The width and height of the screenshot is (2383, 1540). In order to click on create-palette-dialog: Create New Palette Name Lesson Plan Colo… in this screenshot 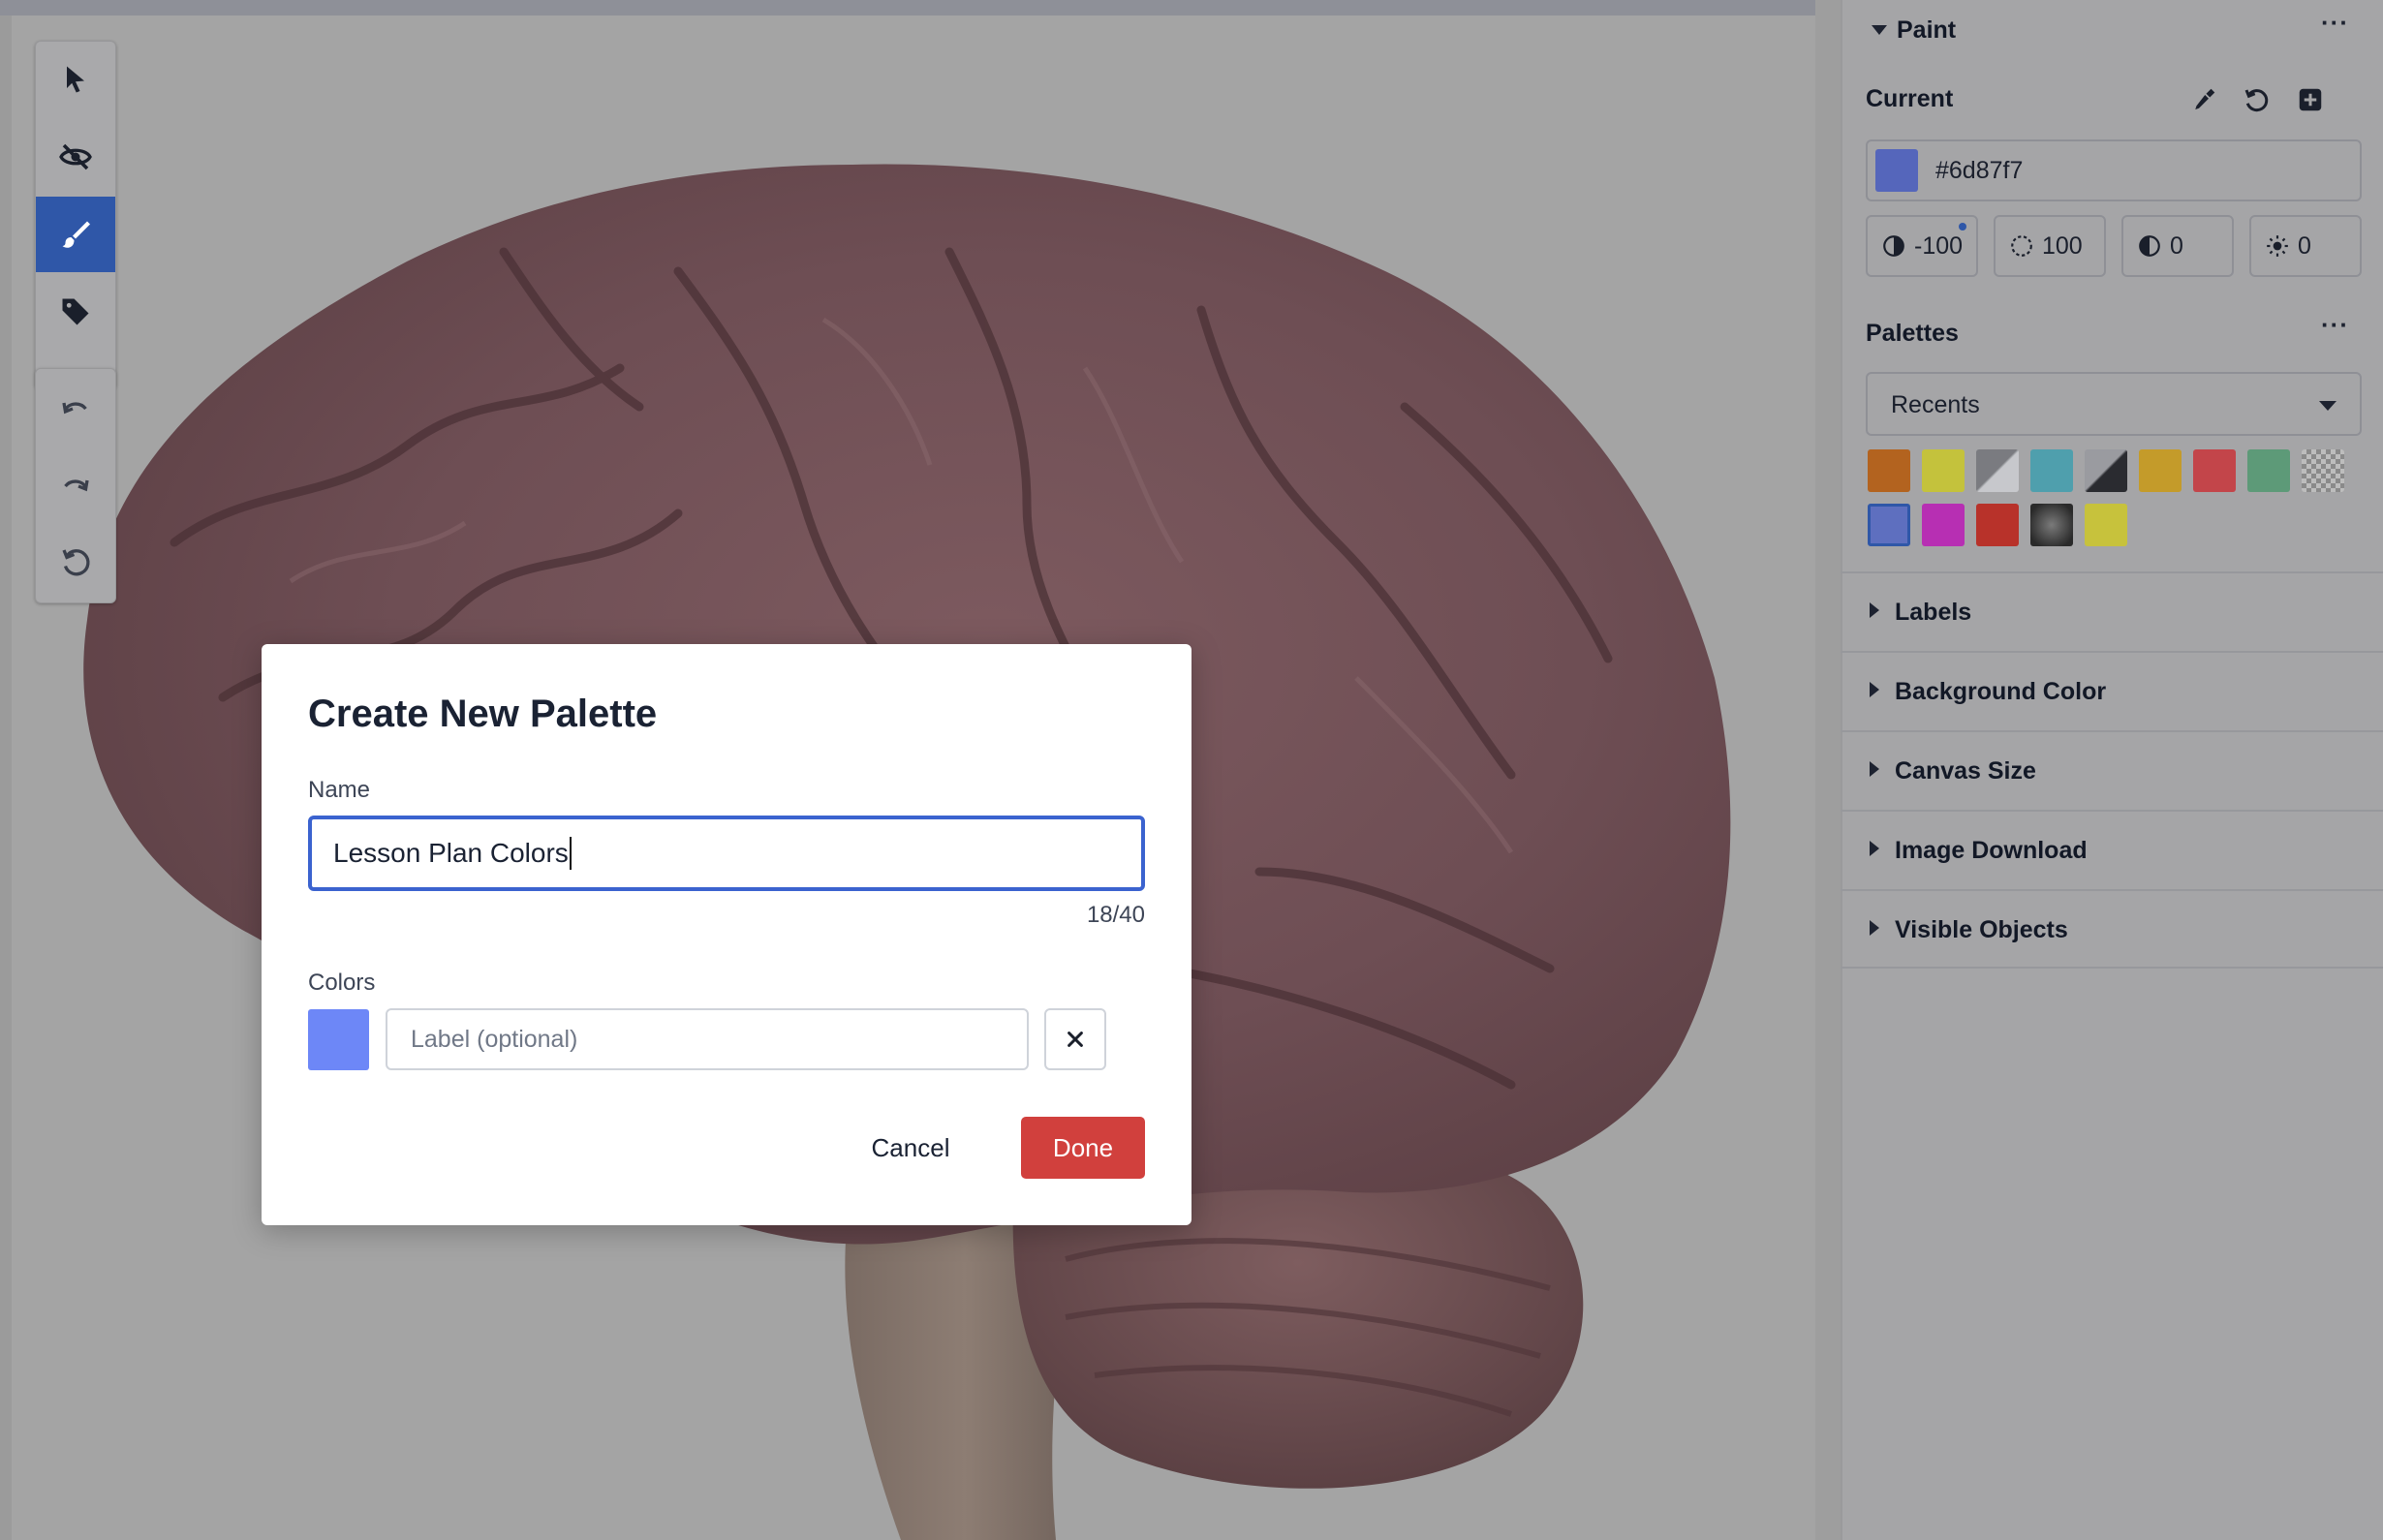, I will do `click(727, 934)`.